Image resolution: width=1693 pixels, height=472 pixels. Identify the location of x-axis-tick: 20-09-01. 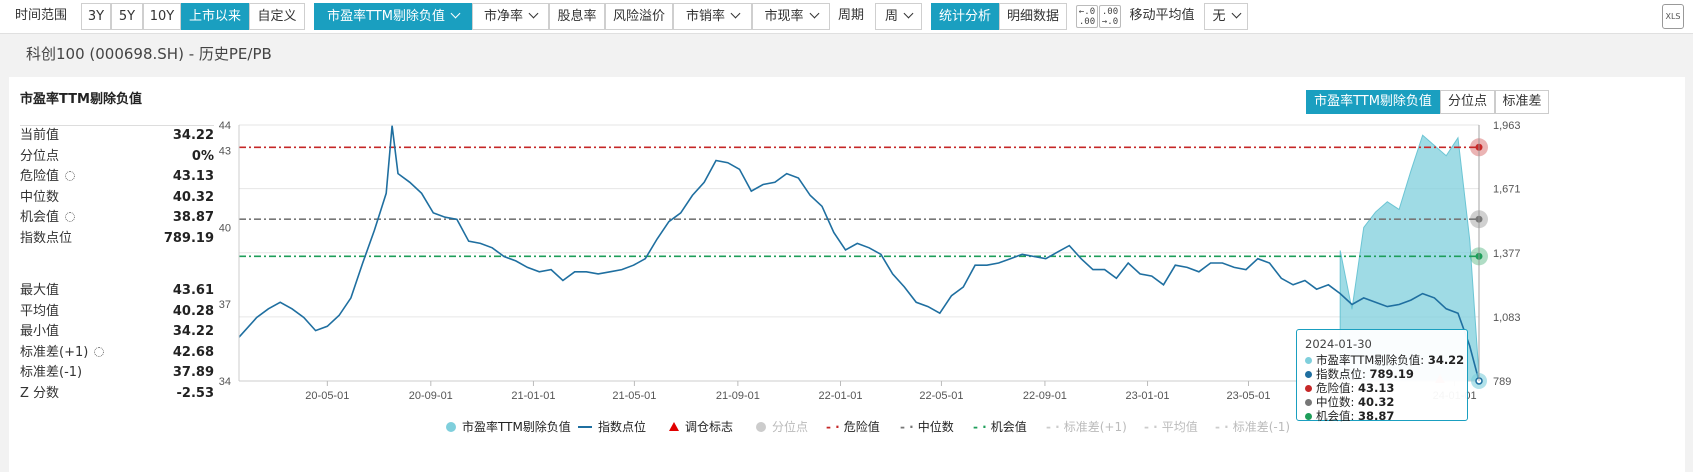
(431, 396).